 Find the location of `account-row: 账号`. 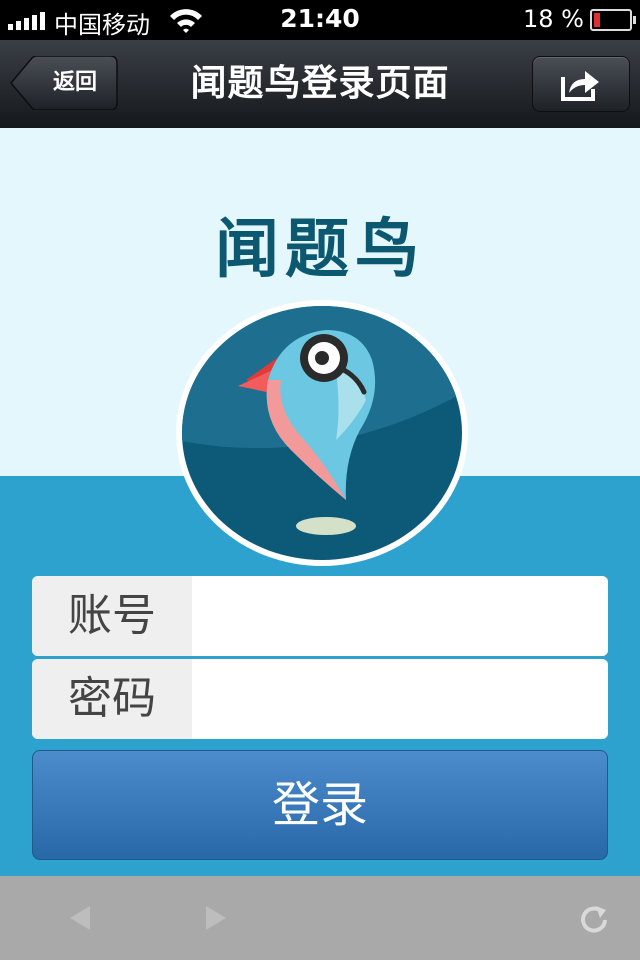

account-row: 账号 is located at coordinates (320, 616).